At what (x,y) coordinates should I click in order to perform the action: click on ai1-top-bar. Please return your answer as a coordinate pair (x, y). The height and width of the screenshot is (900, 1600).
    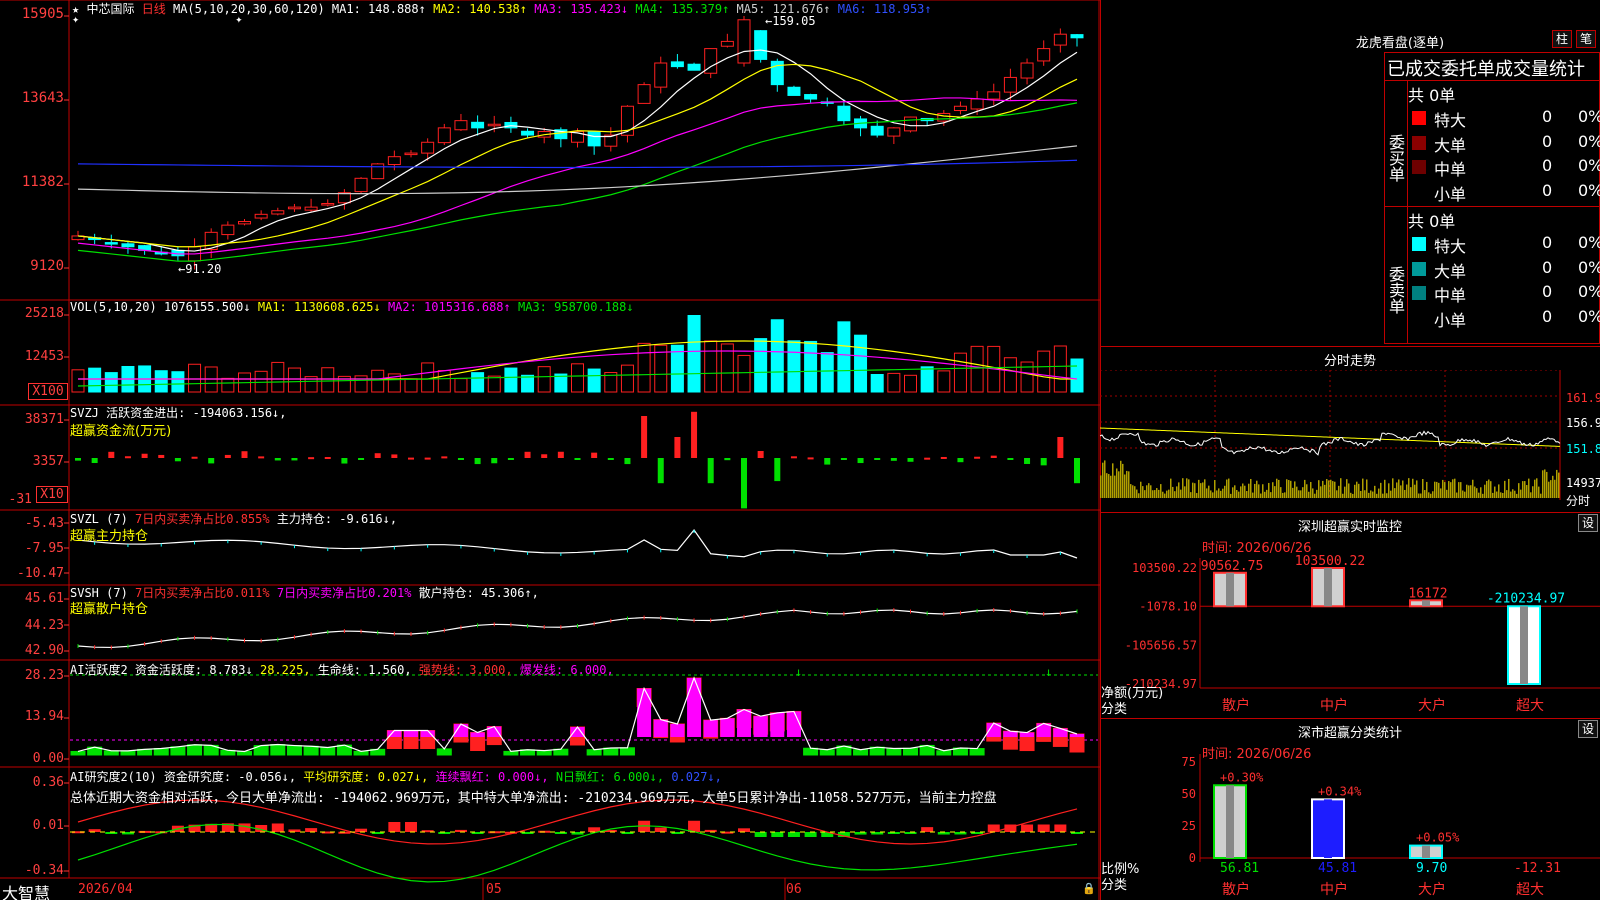
    Looking at the image, I should click on (477, 734).